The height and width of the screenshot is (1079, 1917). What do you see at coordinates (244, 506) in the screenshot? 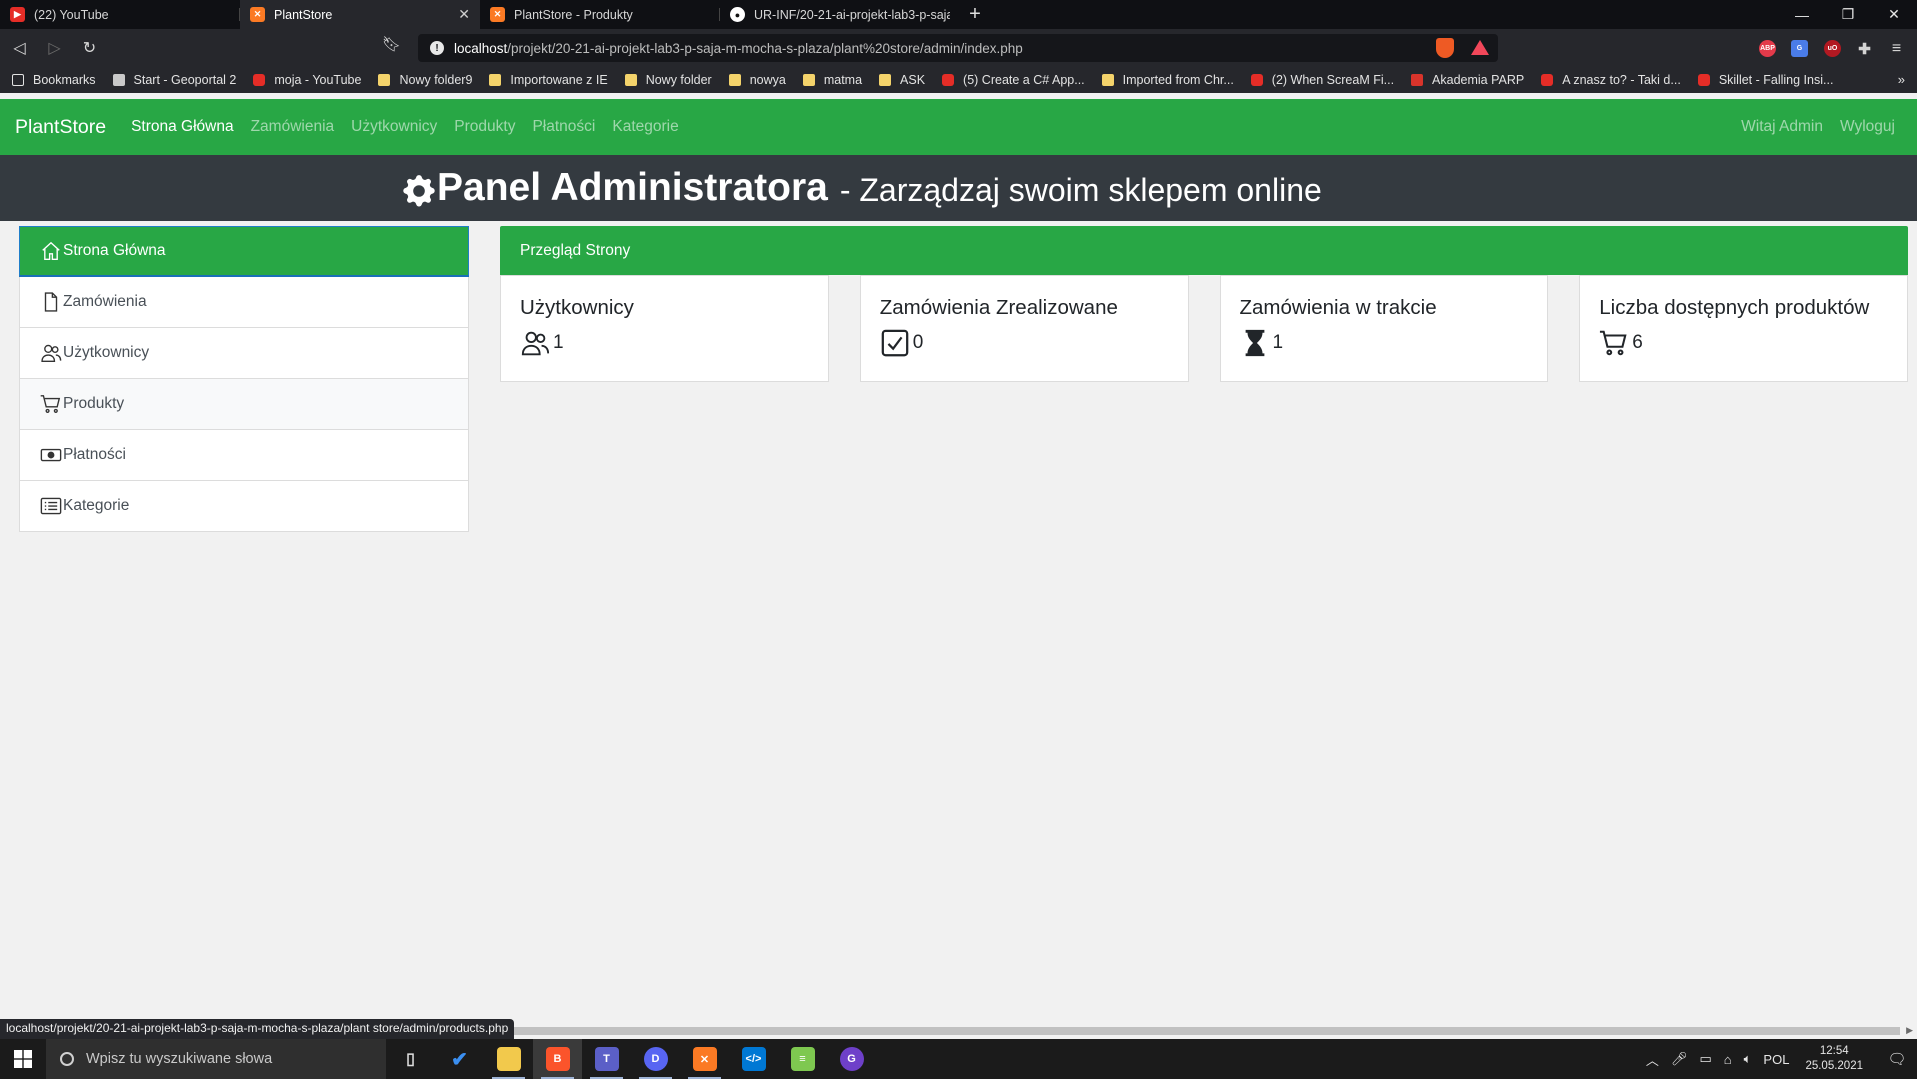
I see `sidebar-item-categories: Kategorie` at bounding box center [244, 506].